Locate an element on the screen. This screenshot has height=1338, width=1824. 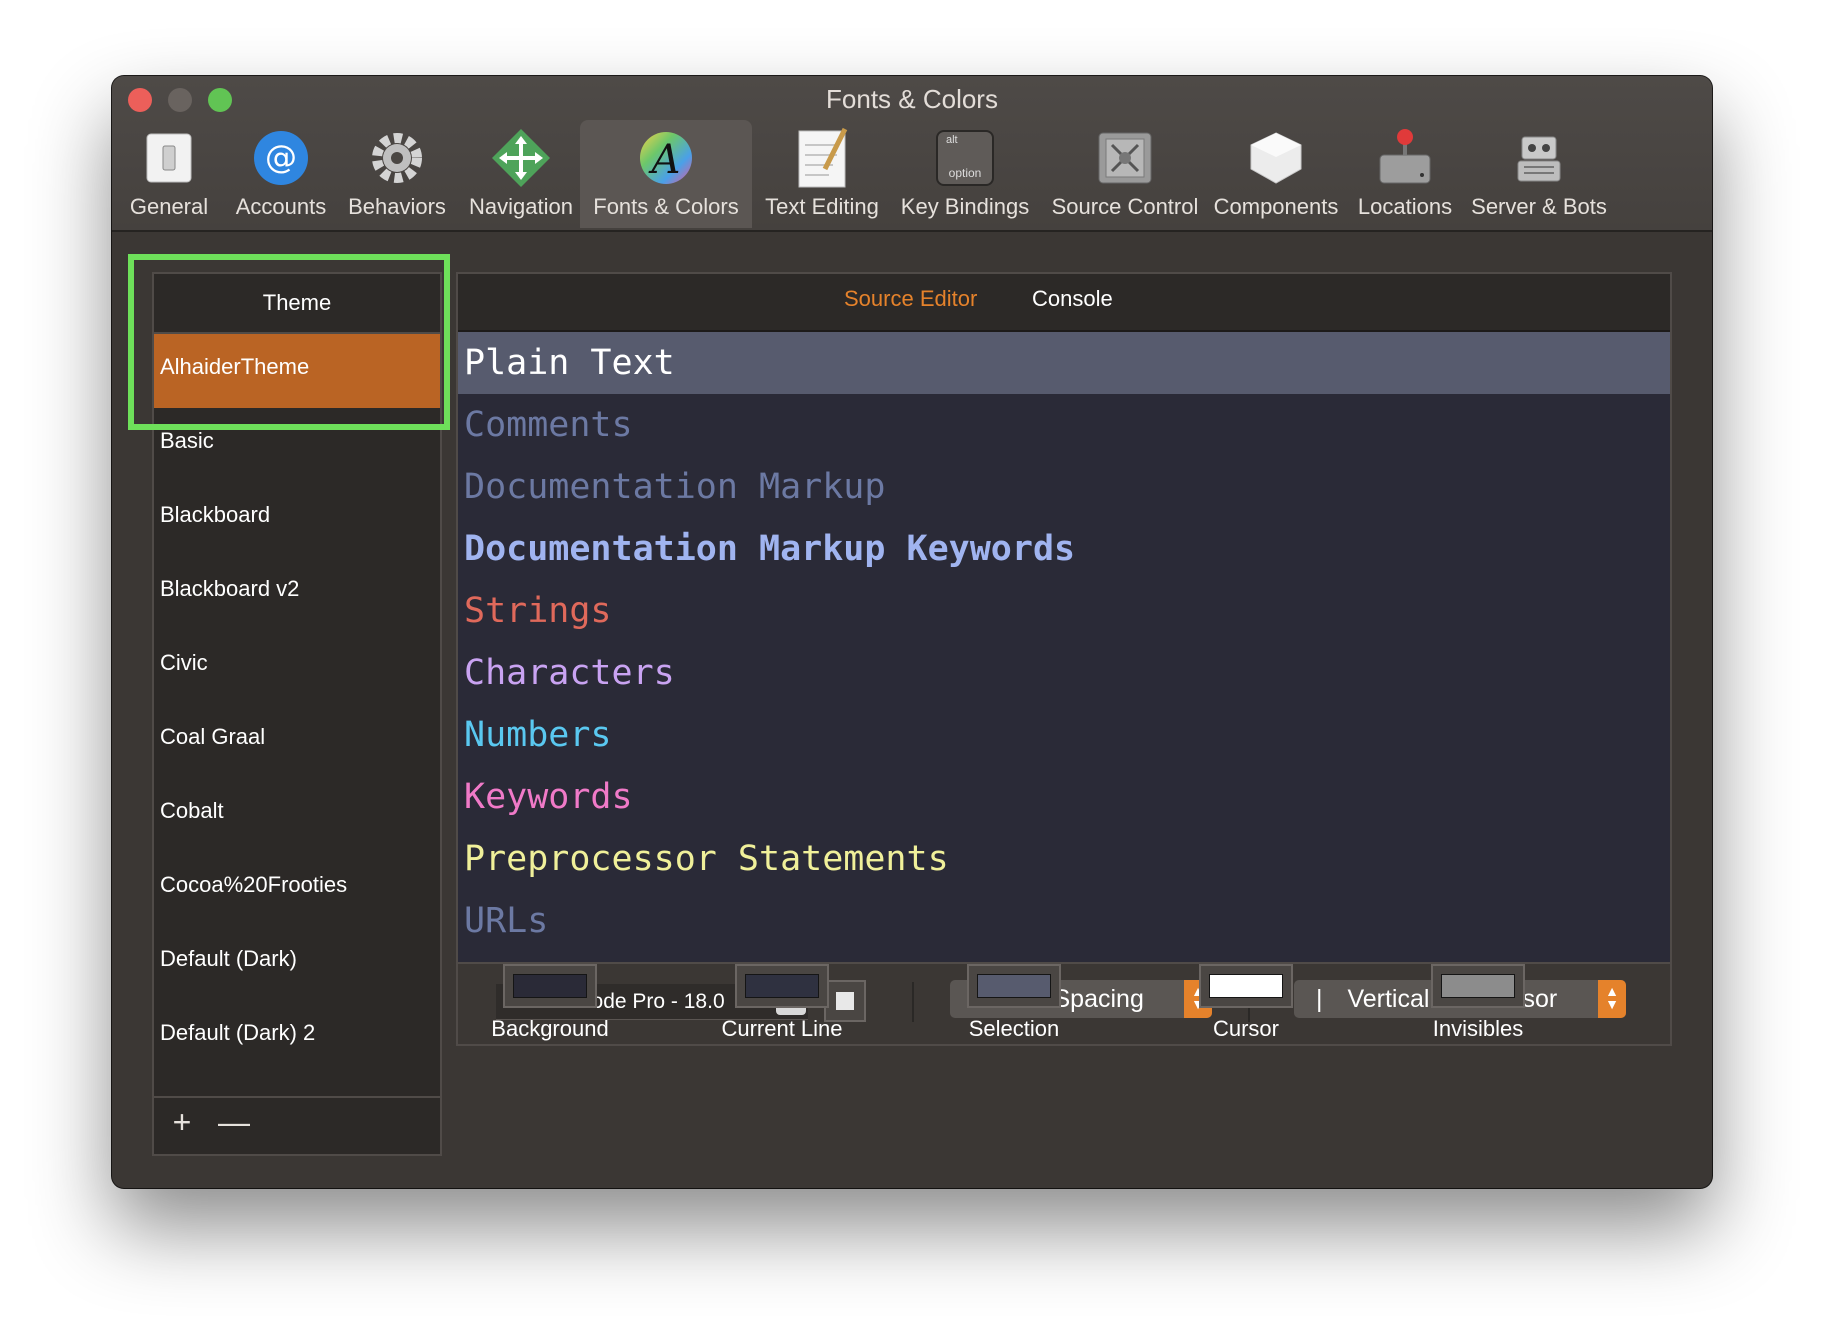
background-color-well is located at coordinates (550, 986).